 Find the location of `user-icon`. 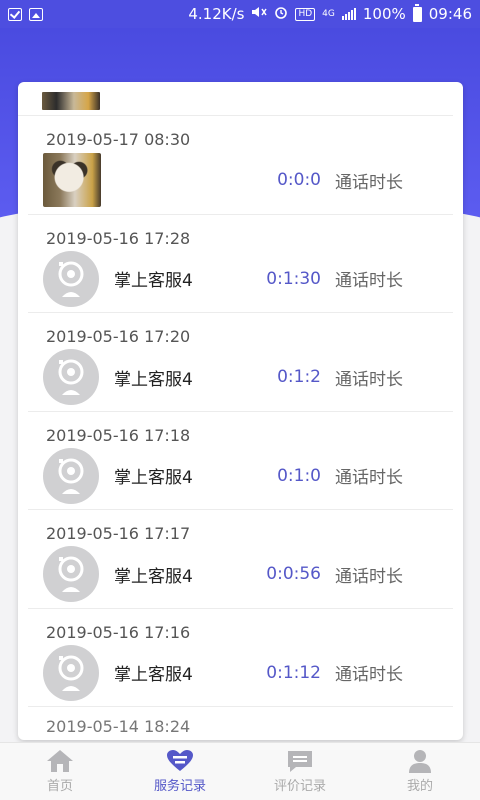

user-icon is located at coordinates (420, 761).